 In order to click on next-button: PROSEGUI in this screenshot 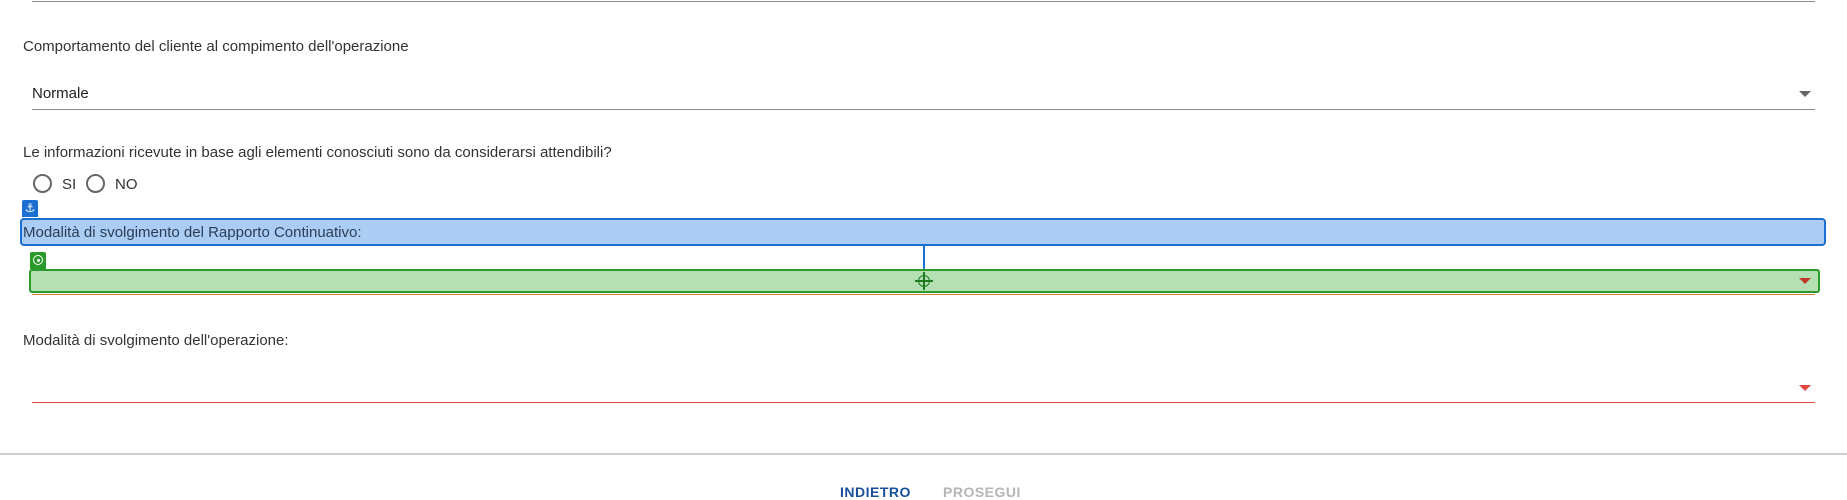, I will do `click(982, 492)`.